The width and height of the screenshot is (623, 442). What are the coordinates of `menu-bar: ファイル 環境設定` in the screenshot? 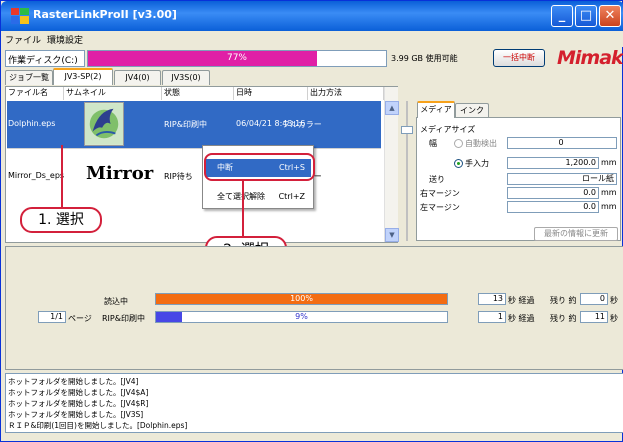 It's located at (312, 39).